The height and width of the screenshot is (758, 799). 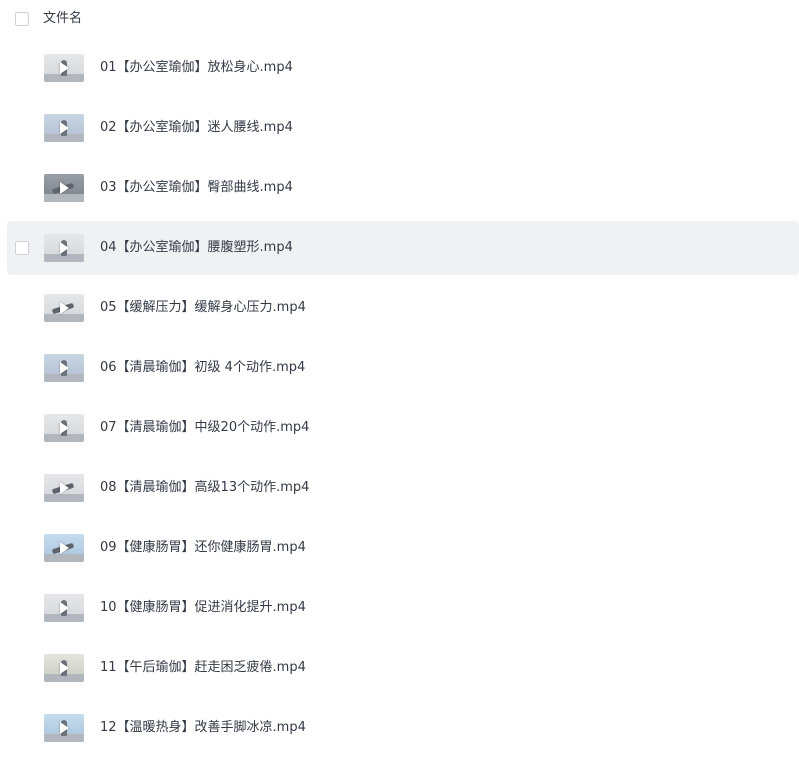 I want to click on file-row: 01【办公室瑜伽】放松身心.mp4, so click(x=399, y=68).